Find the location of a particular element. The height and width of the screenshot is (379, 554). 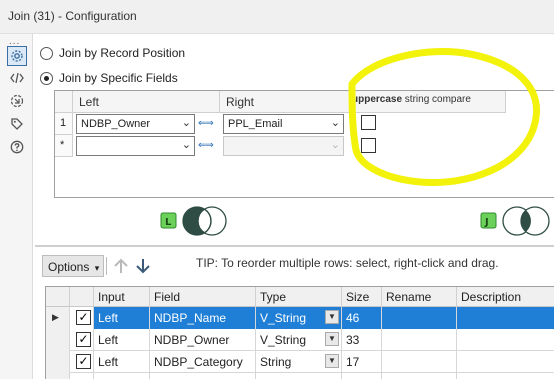

radio-join-by-fields is located at coordinates (46, 78).